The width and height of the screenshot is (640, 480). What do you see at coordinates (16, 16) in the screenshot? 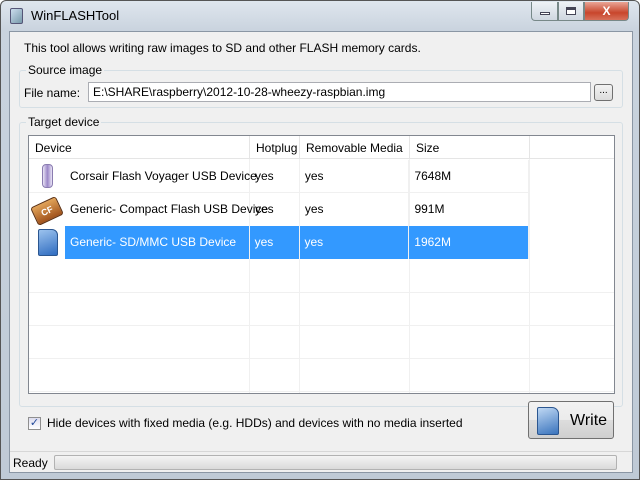
I see `app-icon` at bounding box center [16, 16].